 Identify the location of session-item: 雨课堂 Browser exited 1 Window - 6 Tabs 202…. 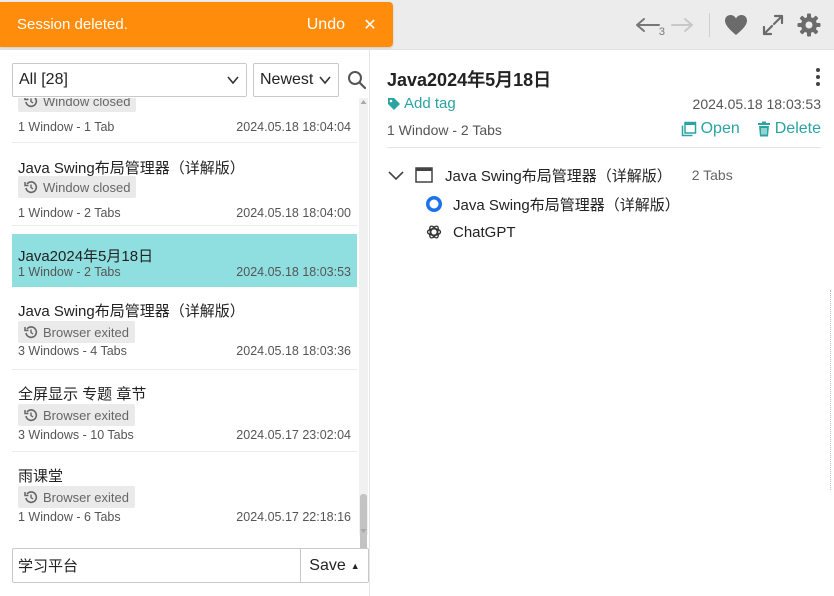
(184, 492).